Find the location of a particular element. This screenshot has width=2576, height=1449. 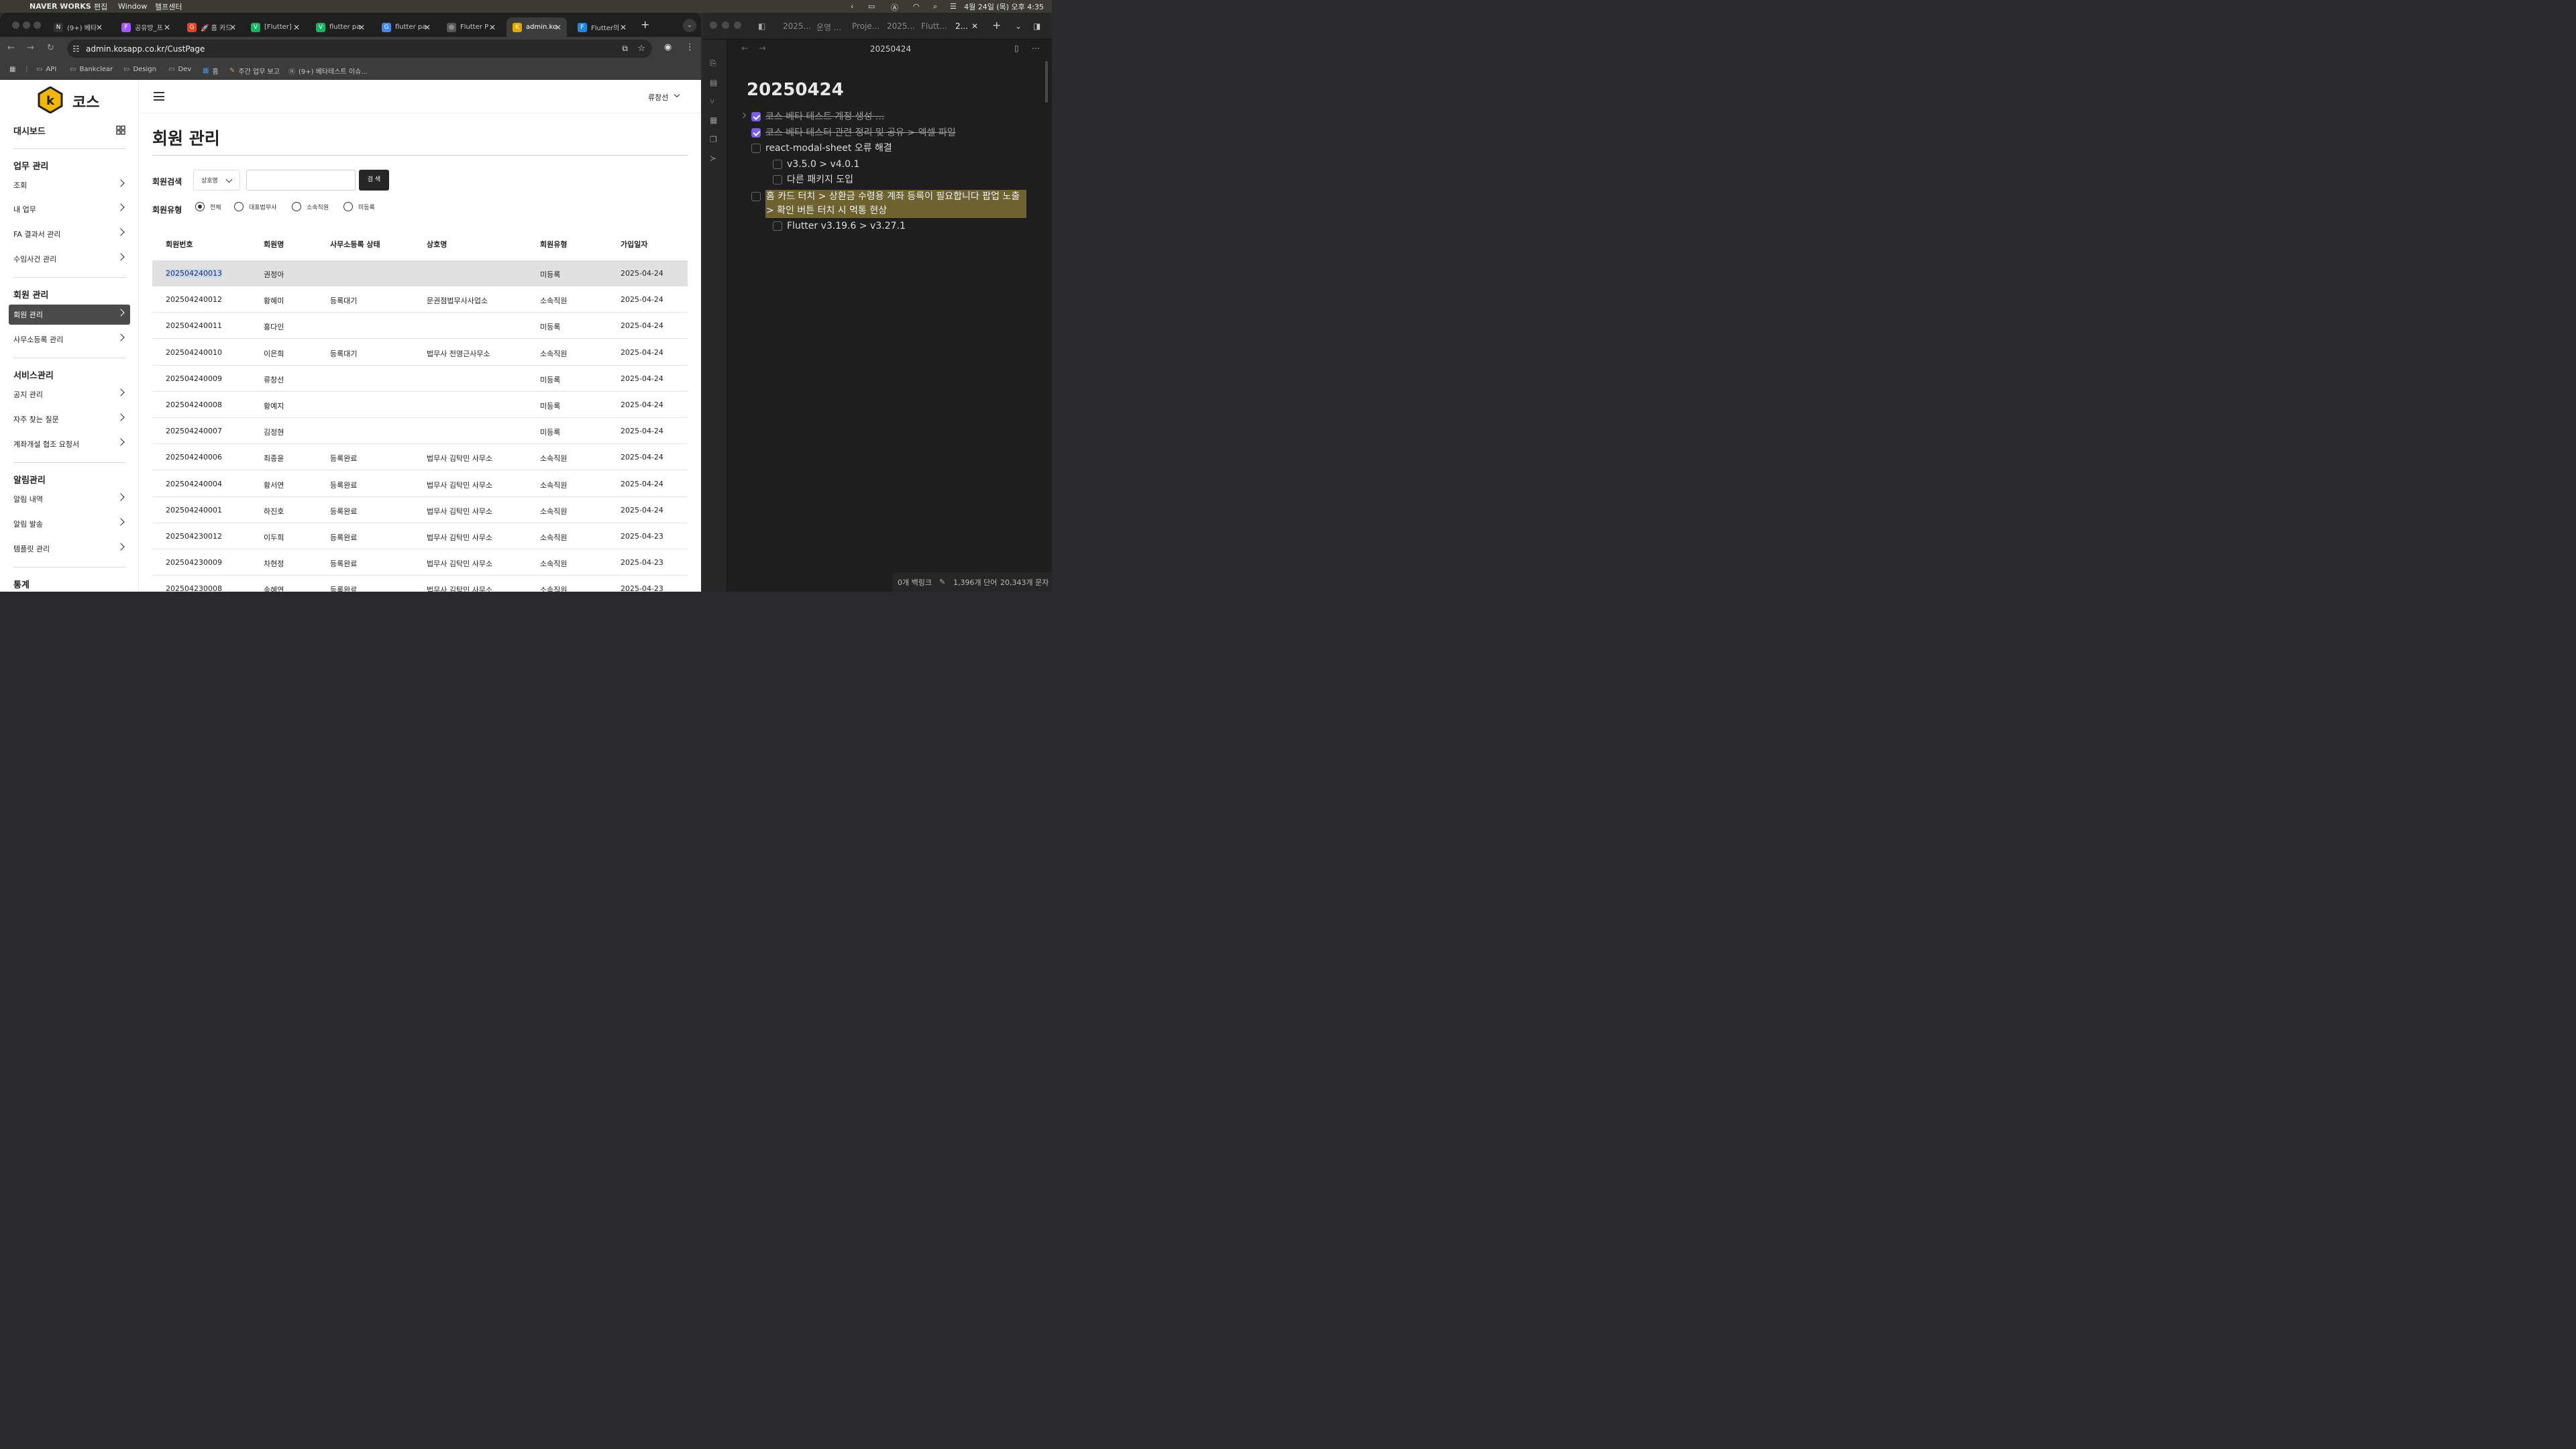

column-header: 회원번호 is located at coordinates (179, 244).